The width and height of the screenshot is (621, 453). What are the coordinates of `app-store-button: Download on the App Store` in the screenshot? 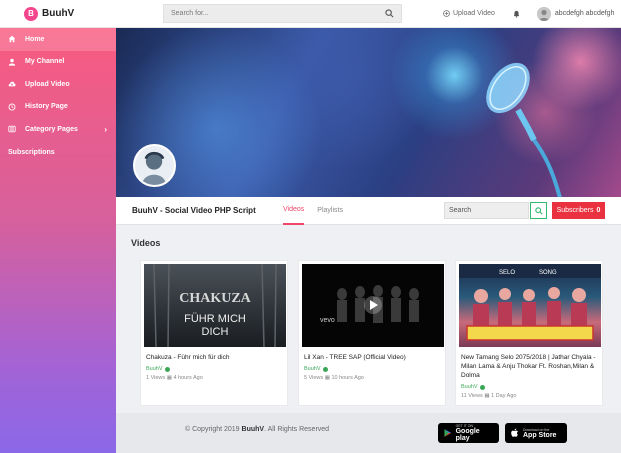 It's located at (536, 433).